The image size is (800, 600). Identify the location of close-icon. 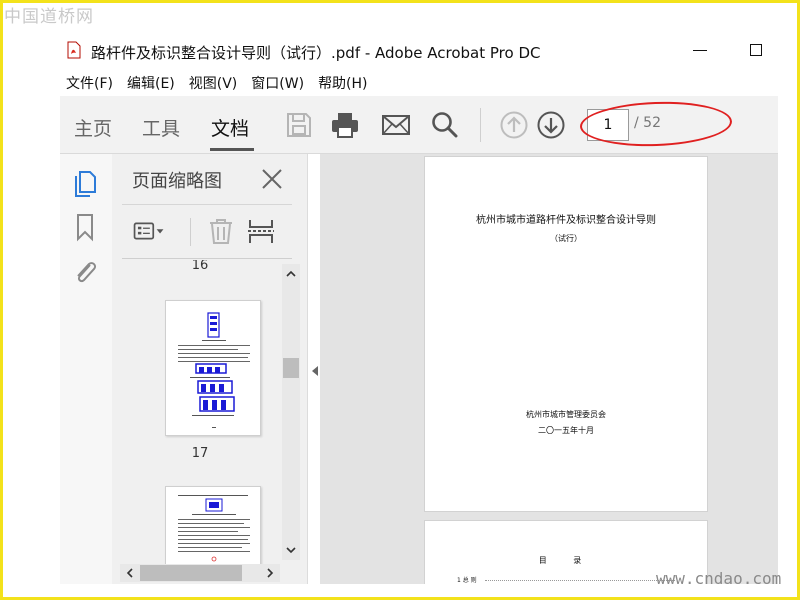
(272, 179).